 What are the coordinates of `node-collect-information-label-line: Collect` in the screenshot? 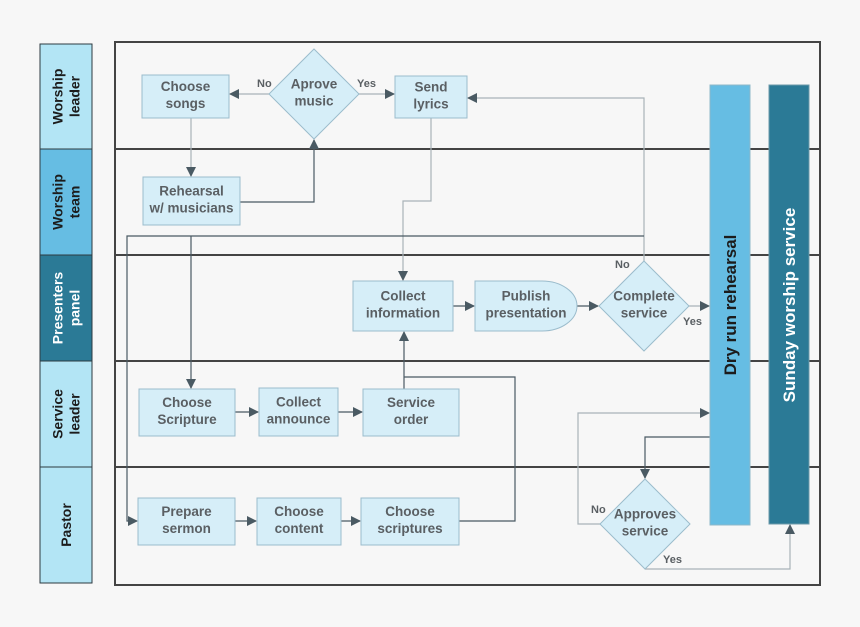 It's located at (403, 296).